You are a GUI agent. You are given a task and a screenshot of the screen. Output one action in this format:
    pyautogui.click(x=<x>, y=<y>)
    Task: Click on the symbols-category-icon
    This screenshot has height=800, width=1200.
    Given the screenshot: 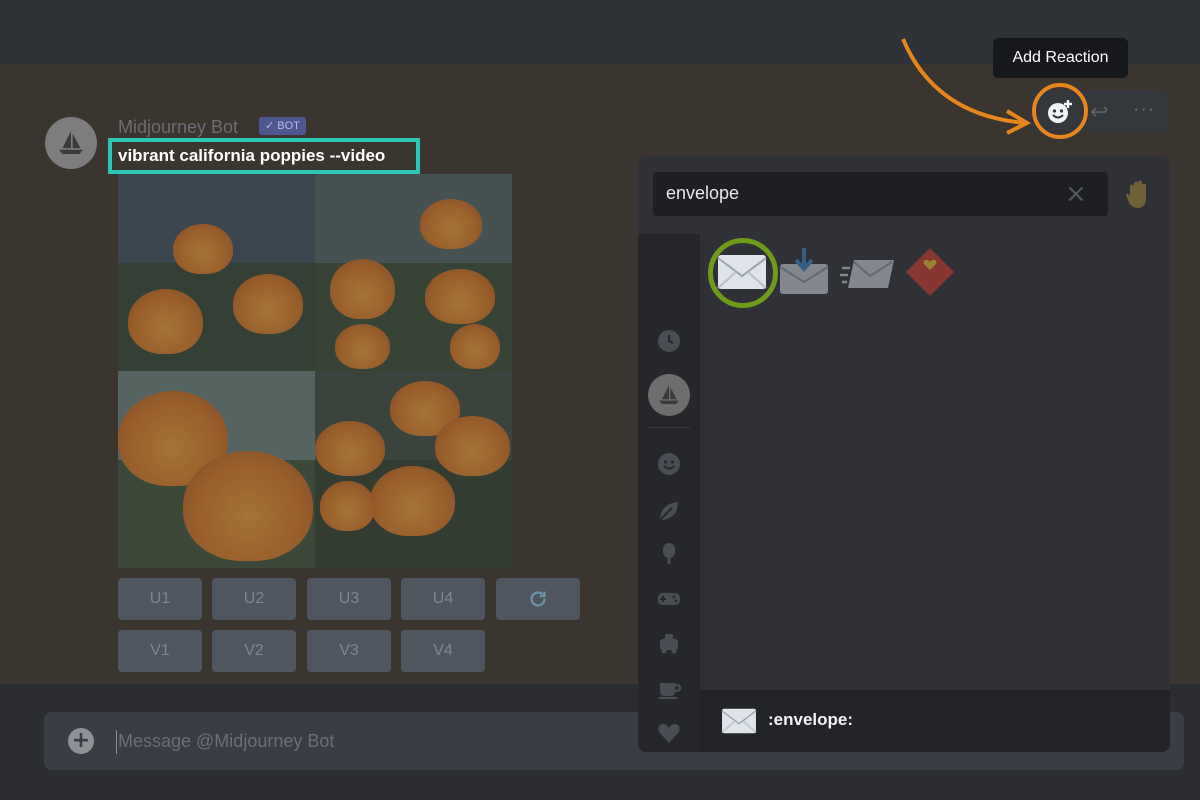 What is the action you would take?
    pyautogui.click(x=669, y=733)
    